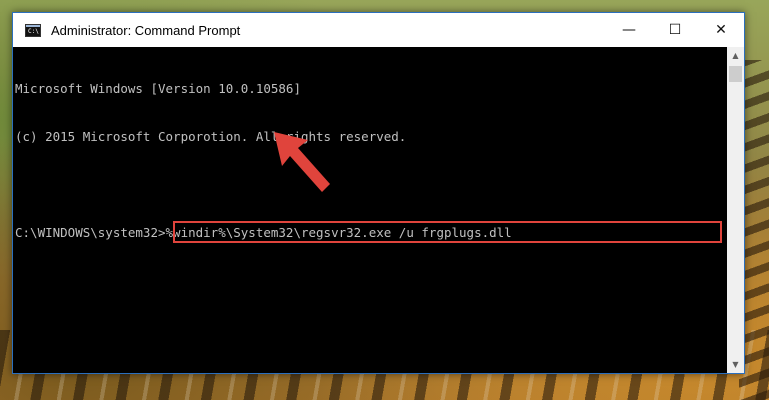  Describe the element at coordinates (735, 364) in the screenshot. I see `scroll-down-icon: ▼` at that location.